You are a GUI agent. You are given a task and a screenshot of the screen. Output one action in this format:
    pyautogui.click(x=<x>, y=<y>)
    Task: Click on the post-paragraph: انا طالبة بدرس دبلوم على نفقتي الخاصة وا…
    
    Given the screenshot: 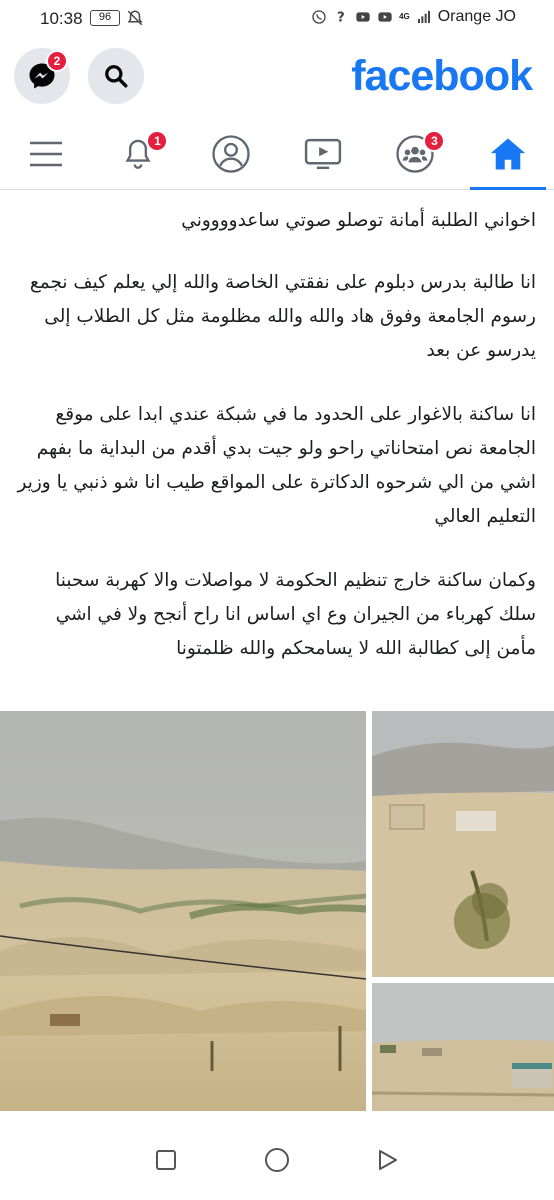 What is the action you would take?
    pyautogui.click(x=282, y=316)
    